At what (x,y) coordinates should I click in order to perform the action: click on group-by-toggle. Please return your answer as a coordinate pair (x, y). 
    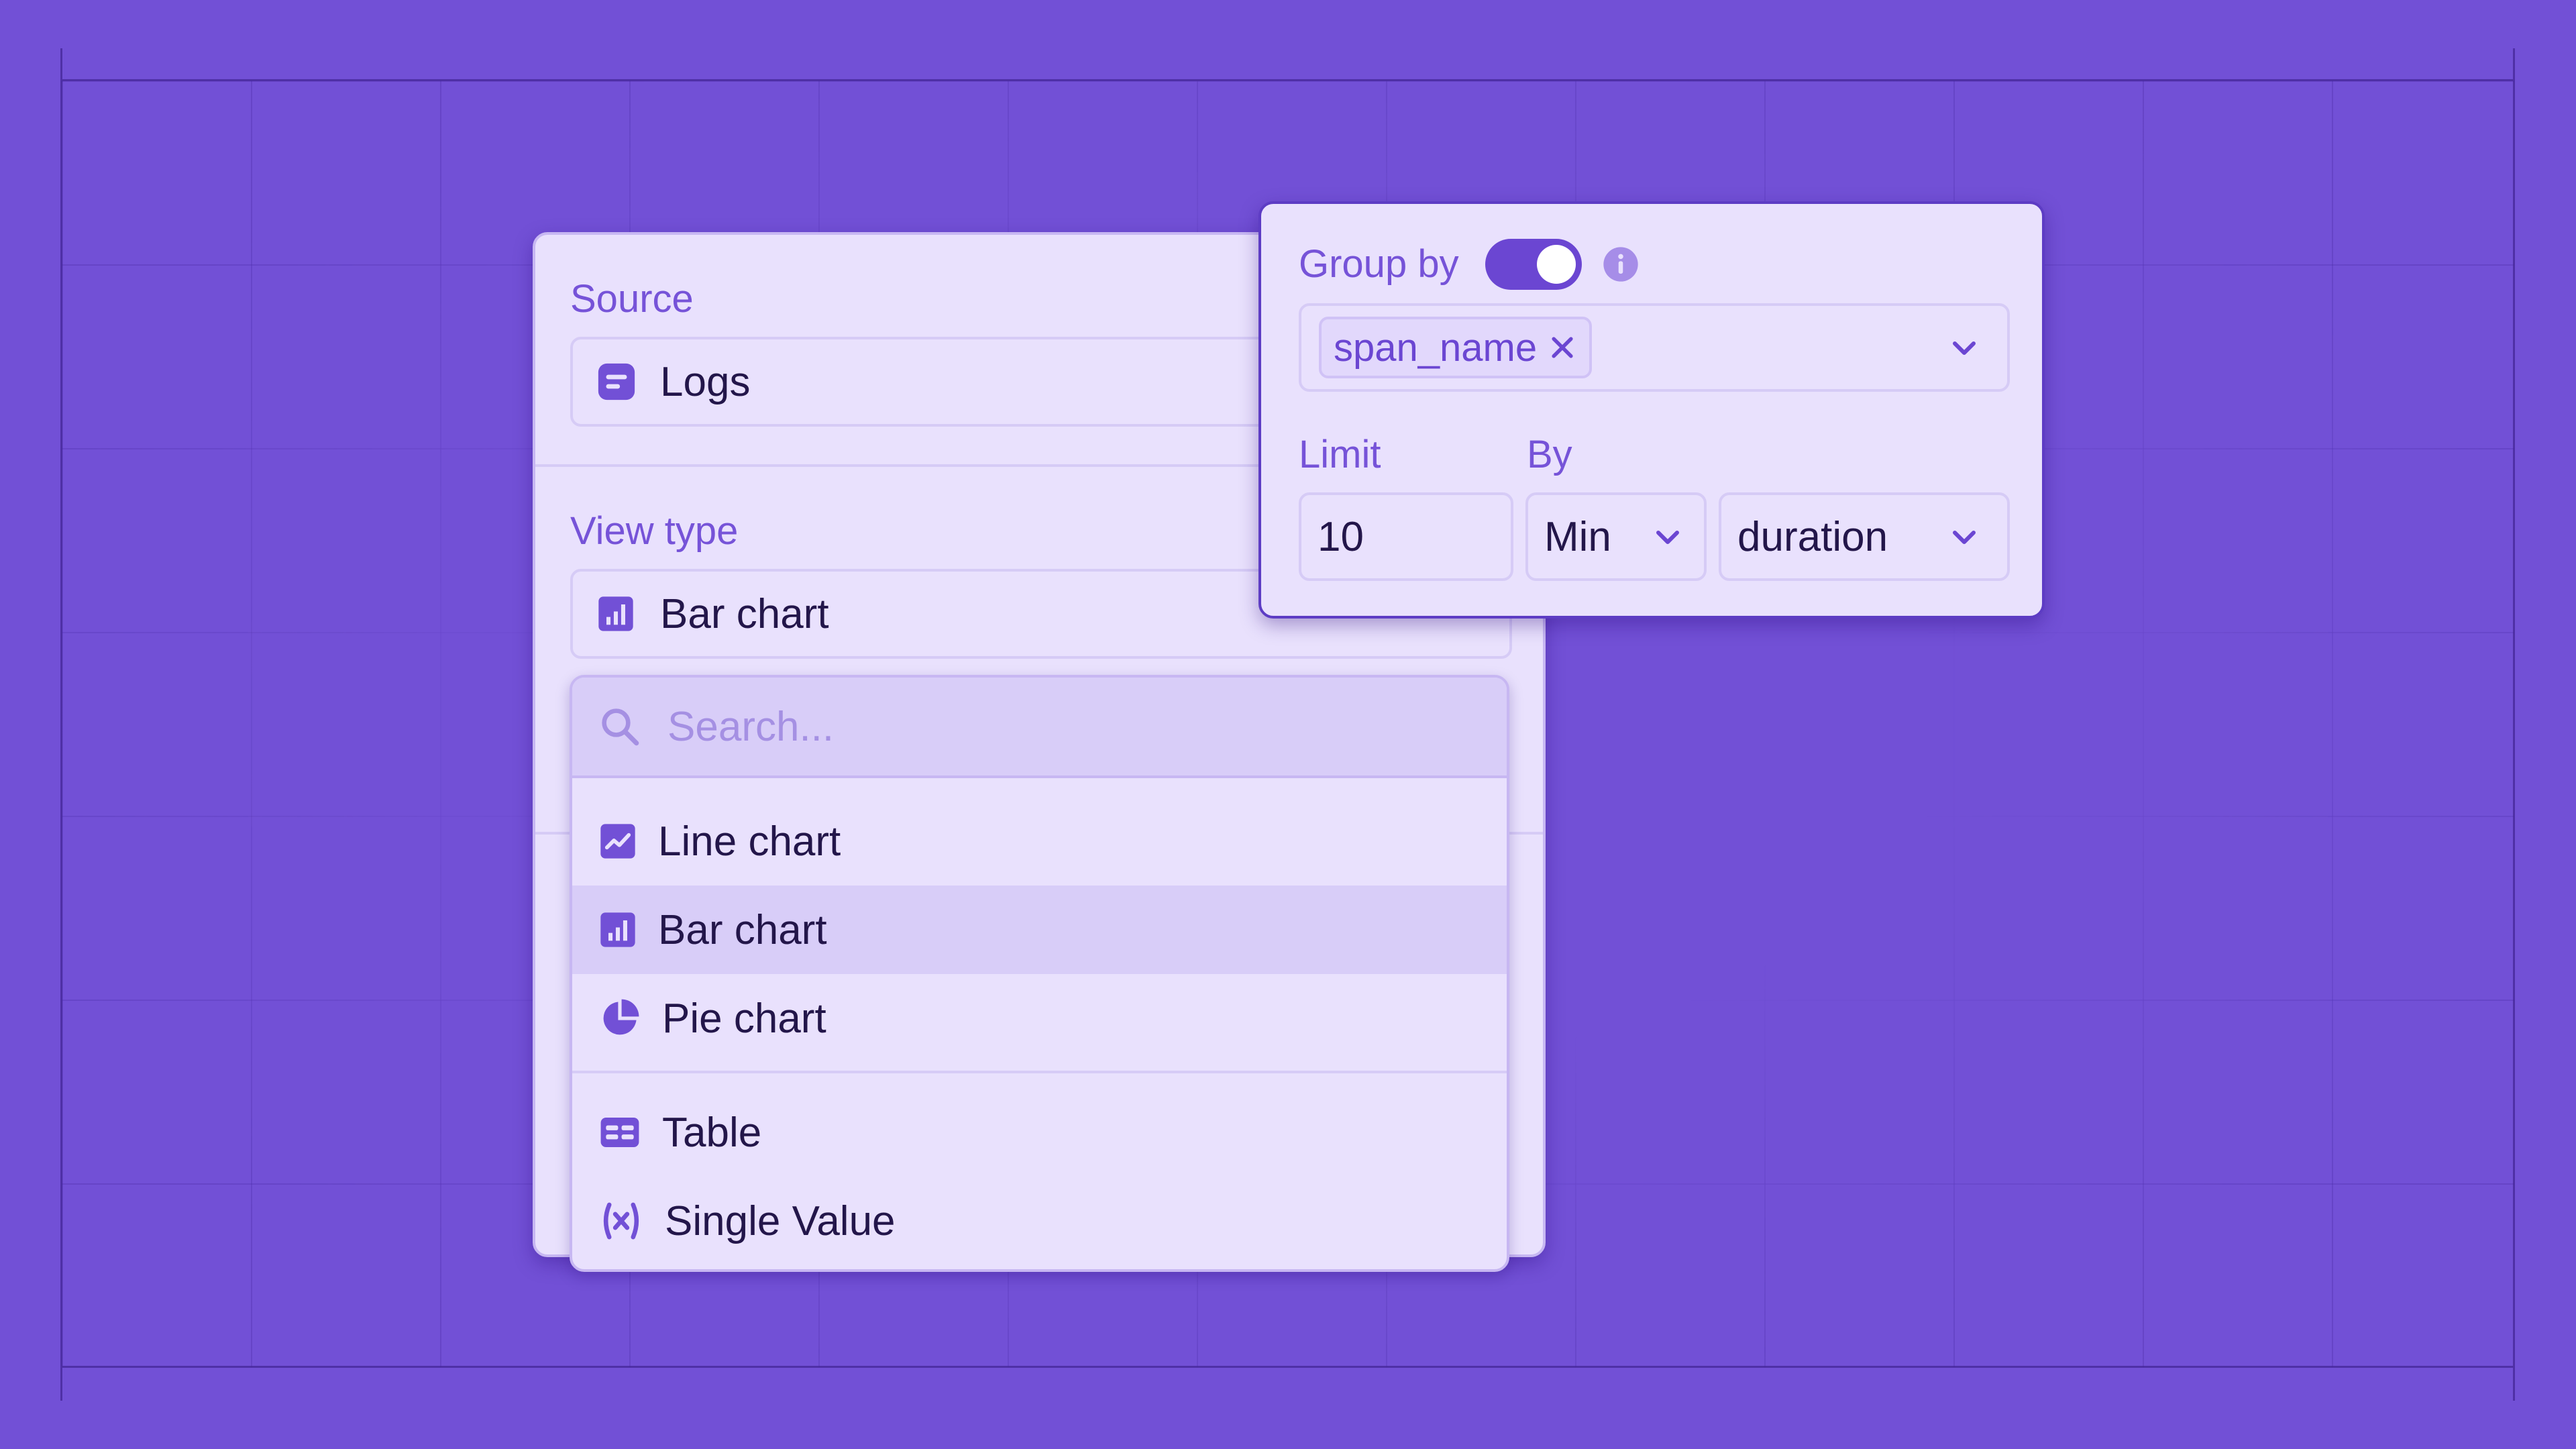
    Looking at the image, I should click on (1533, 264).